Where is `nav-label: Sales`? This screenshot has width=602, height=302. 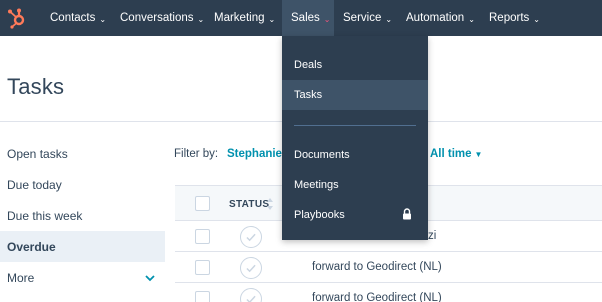 nav-label: Sales is located at coordinates (305, 18).